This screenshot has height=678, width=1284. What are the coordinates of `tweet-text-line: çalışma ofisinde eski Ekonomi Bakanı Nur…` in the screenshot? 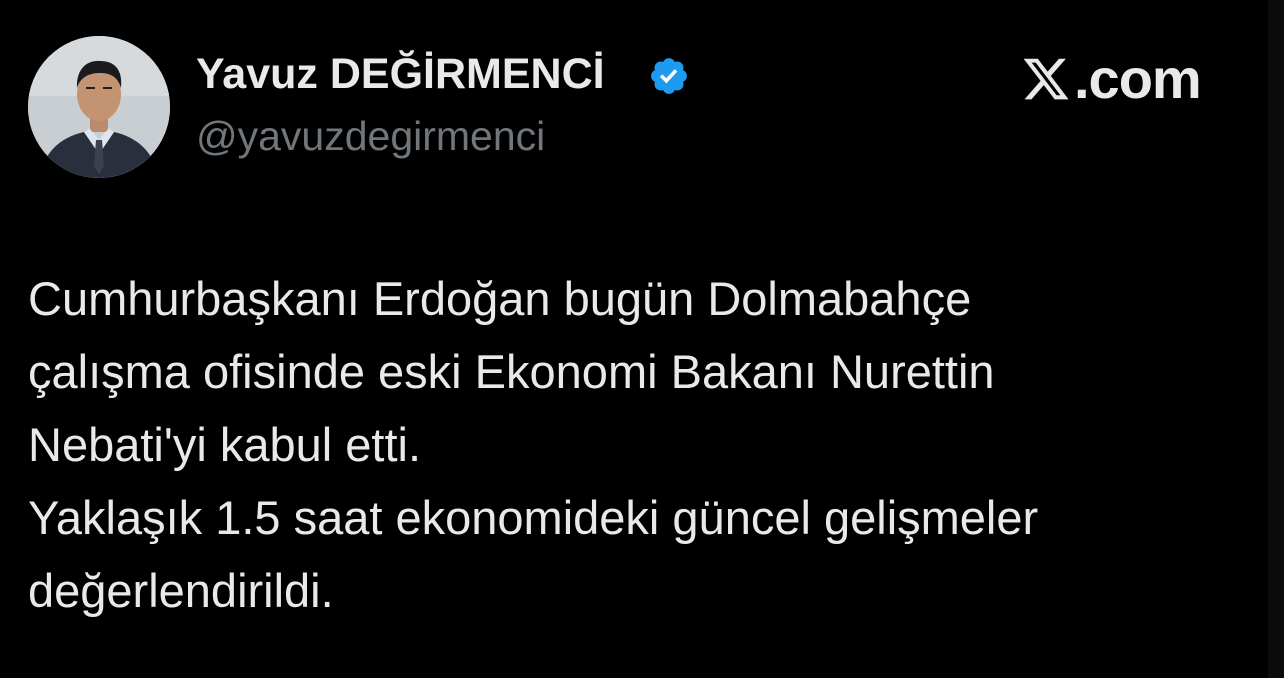 It's located at (511, 371).